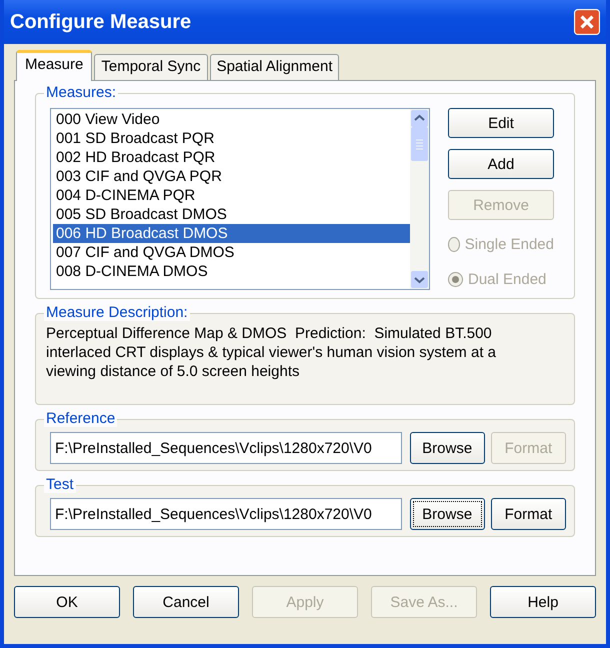 Image resolution: width=610 pixels, height=648 pixels. What do you see at coordinates (275, 67) in the screenshot?
I see `tab: Spatial Alignment` at bounding box center [275, 67].